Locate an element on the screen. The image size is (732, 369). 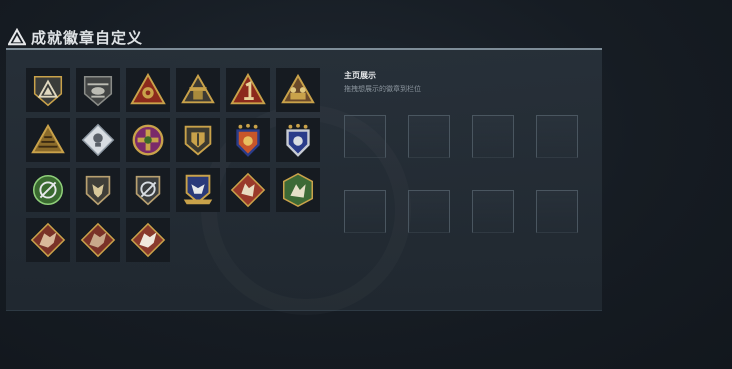
triangle-stripes-badge-icon is located at coordinates (48, 138).